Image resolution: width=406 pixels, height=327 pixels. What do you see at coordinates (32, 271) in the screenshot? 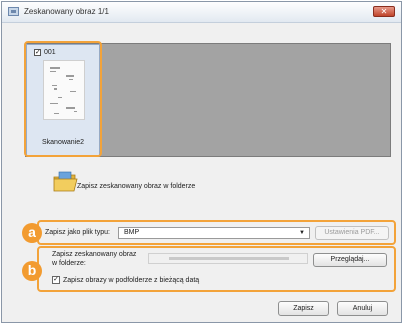
I see `marker-b: b` at bounding box center [32, 271].